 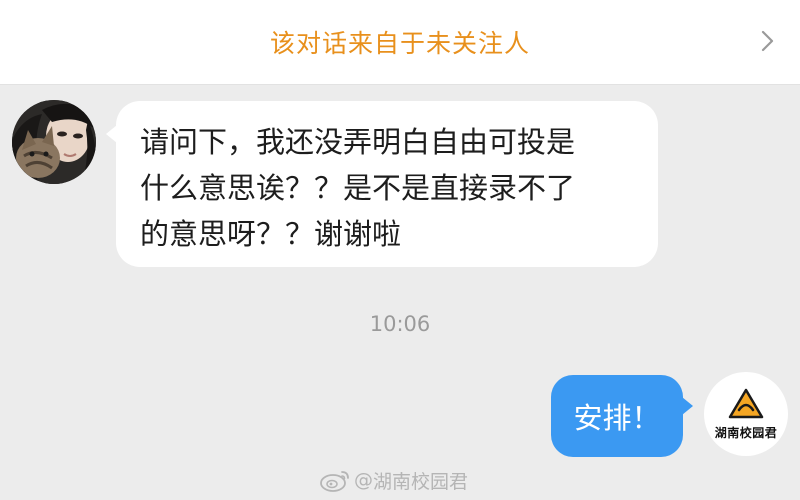 I want to click on chevron-right-icon, so click(x=767, y=41).